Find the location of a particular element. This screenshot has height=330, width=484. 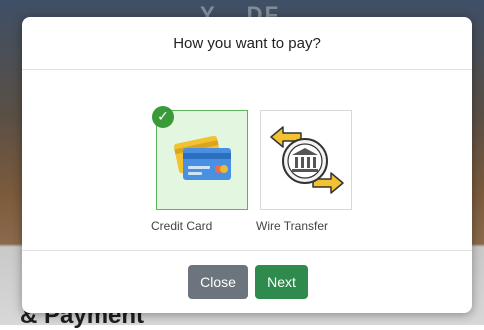

option-credit-card-label: Credit Card is located at coordinates (182, 226).